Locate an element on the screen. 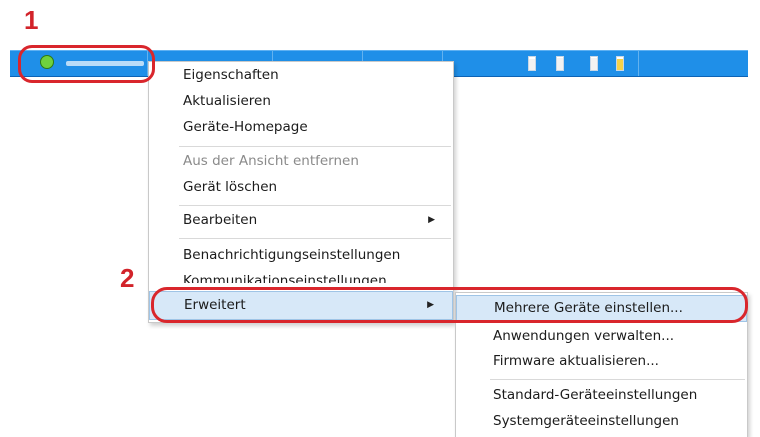 This screenshot has width=760, height=437. column-divider is located at coordinates (638, 63).